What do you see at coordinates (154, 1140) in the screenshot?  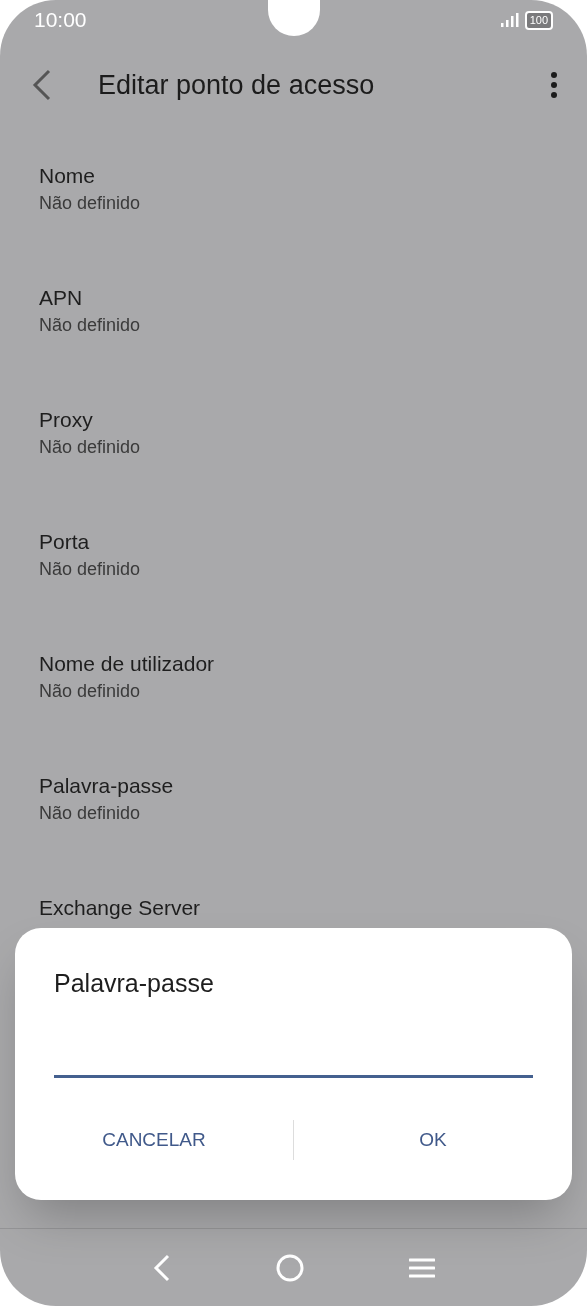 I see `dialog-button: CANCELAR` at bounding box center [154, 1140].